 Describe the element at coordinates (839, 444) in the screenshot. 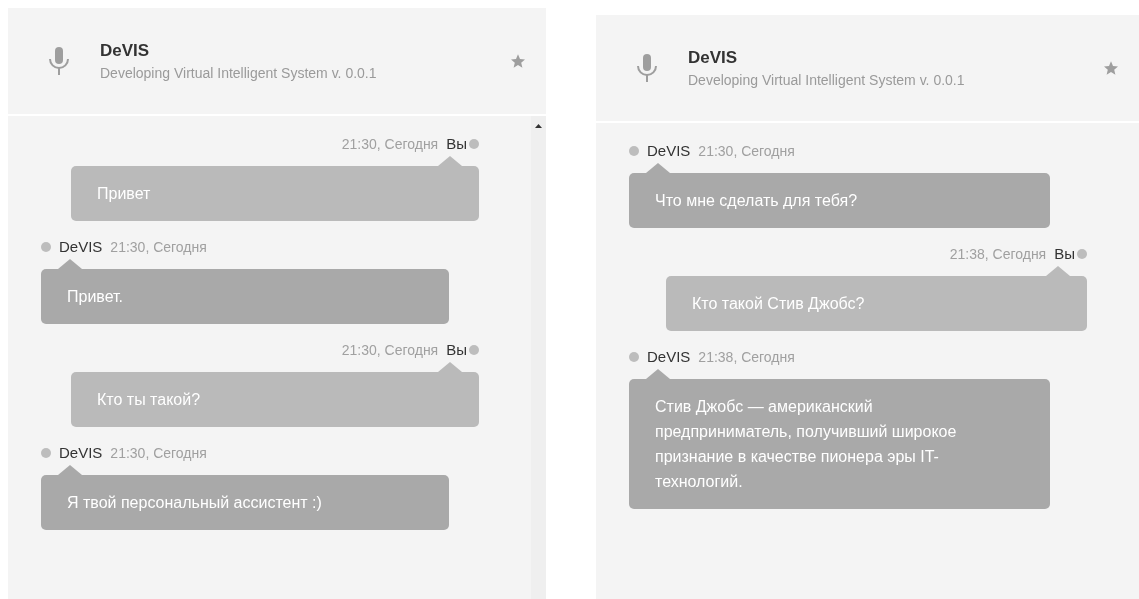

I see `message-bubble: Стив Джобс — американский предприниматель, получивший широкое признание в качестве пионера эры IT-технологий.` at that location.